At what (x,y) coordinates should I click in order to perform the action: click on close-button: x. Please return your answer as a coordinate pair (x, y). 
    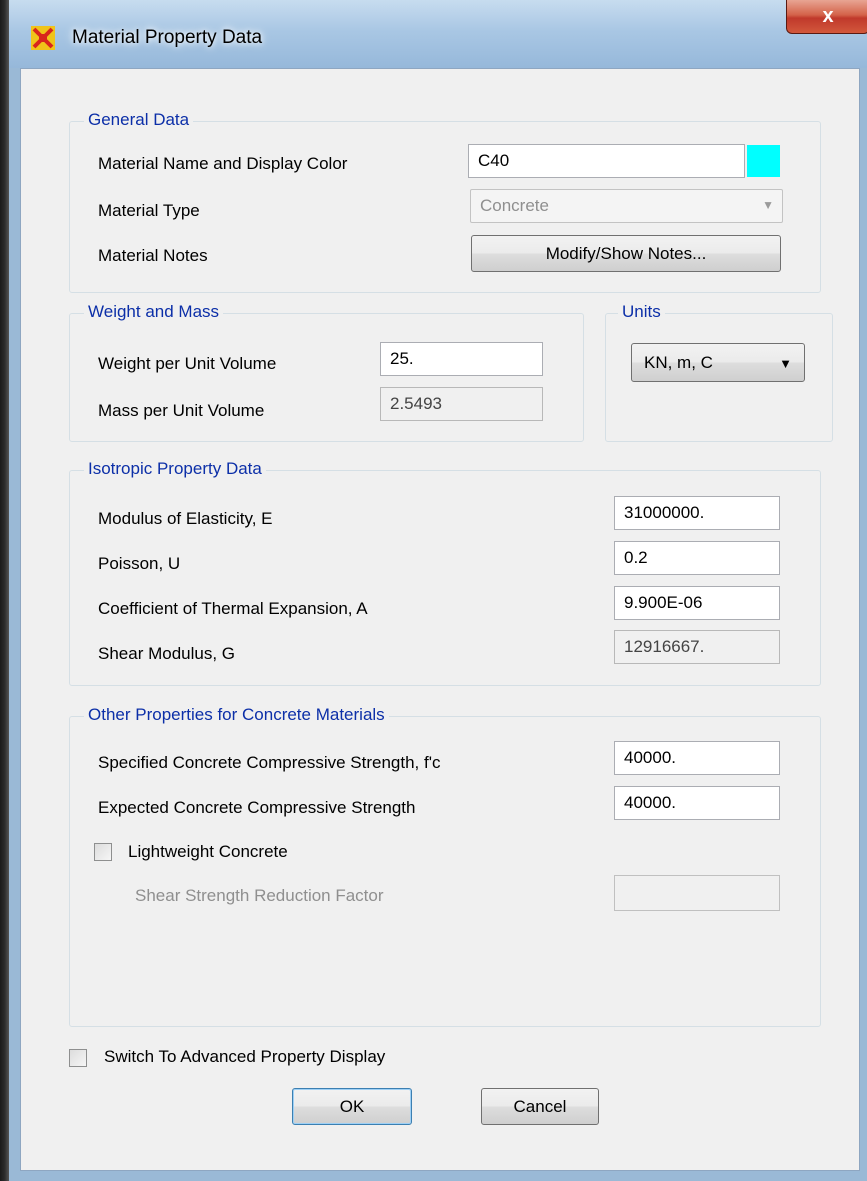
    Looking at the image, I should click on (826, 17).